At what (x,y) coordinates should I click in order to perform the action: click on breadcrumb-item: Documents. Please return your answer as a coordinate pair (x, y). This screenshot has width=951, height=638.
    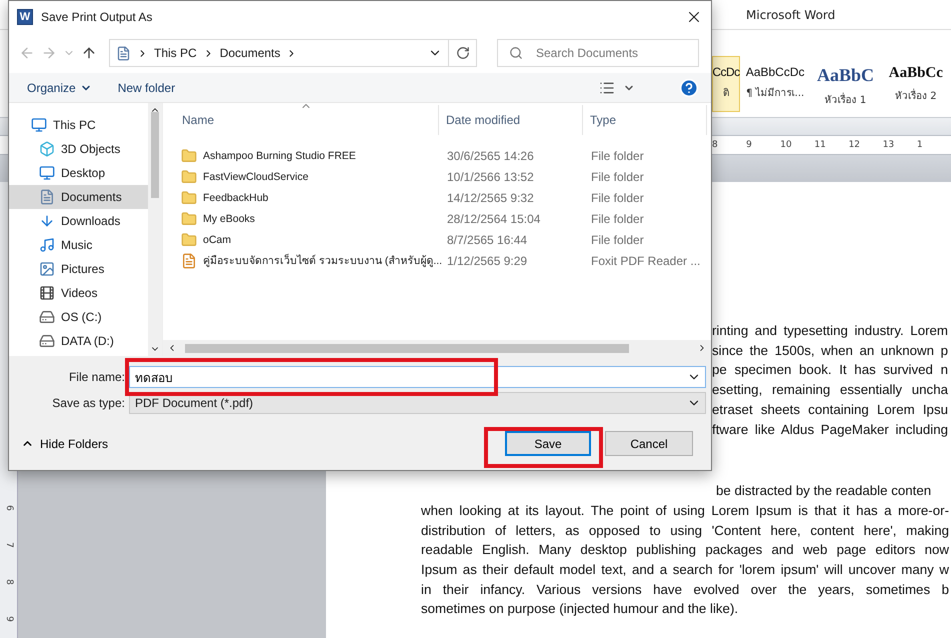
    Looking at the image, I should click on (250, 53).